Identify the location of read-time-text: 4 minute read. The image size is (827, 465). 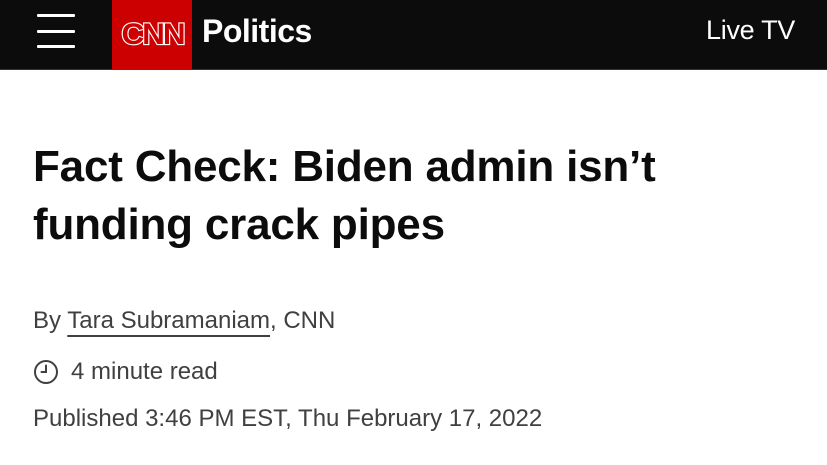
(144, 371).